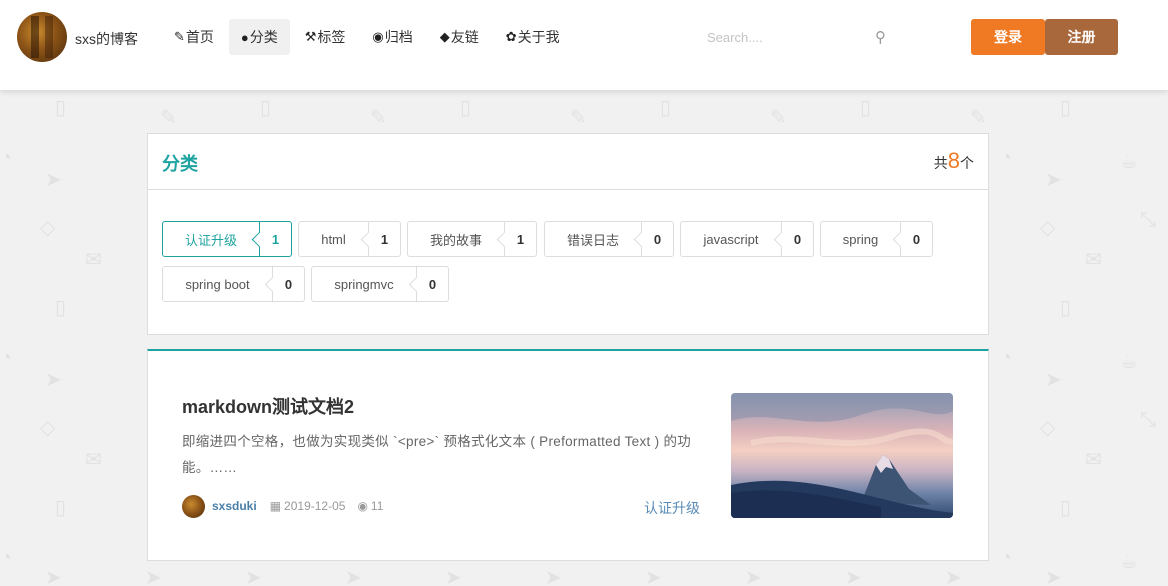  Describe the element at coordinates (234, 506) in the screenshot. I see `post-author: sxsduki` at that location.